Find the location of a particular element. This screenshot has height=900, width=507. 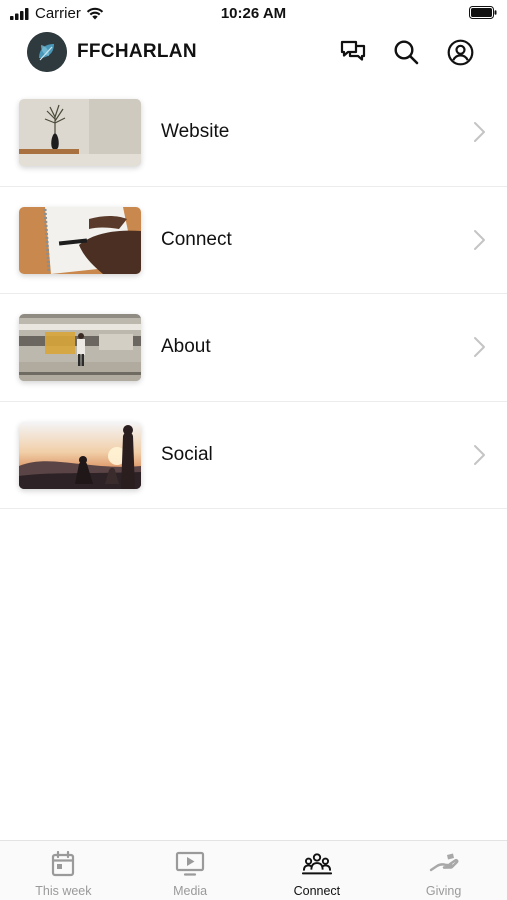

tab-label: This week is located at coordinates (63, 891).